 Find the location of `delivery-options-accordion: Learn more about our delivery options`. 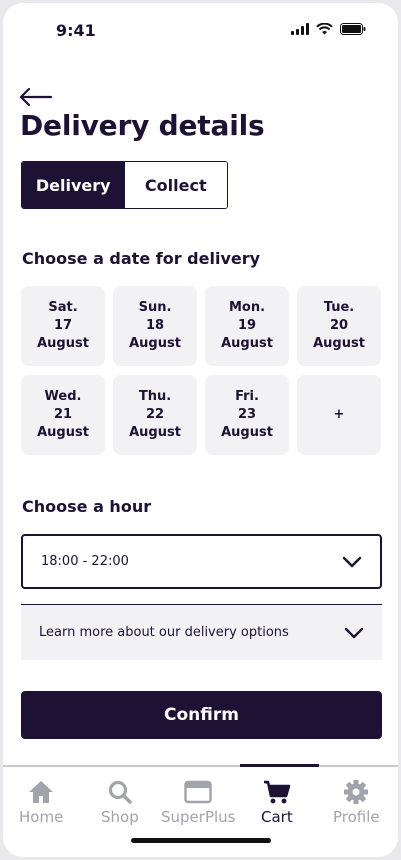

delivery-options-accordion: Learn more about our delivery options is located at coordinates (201, 632).